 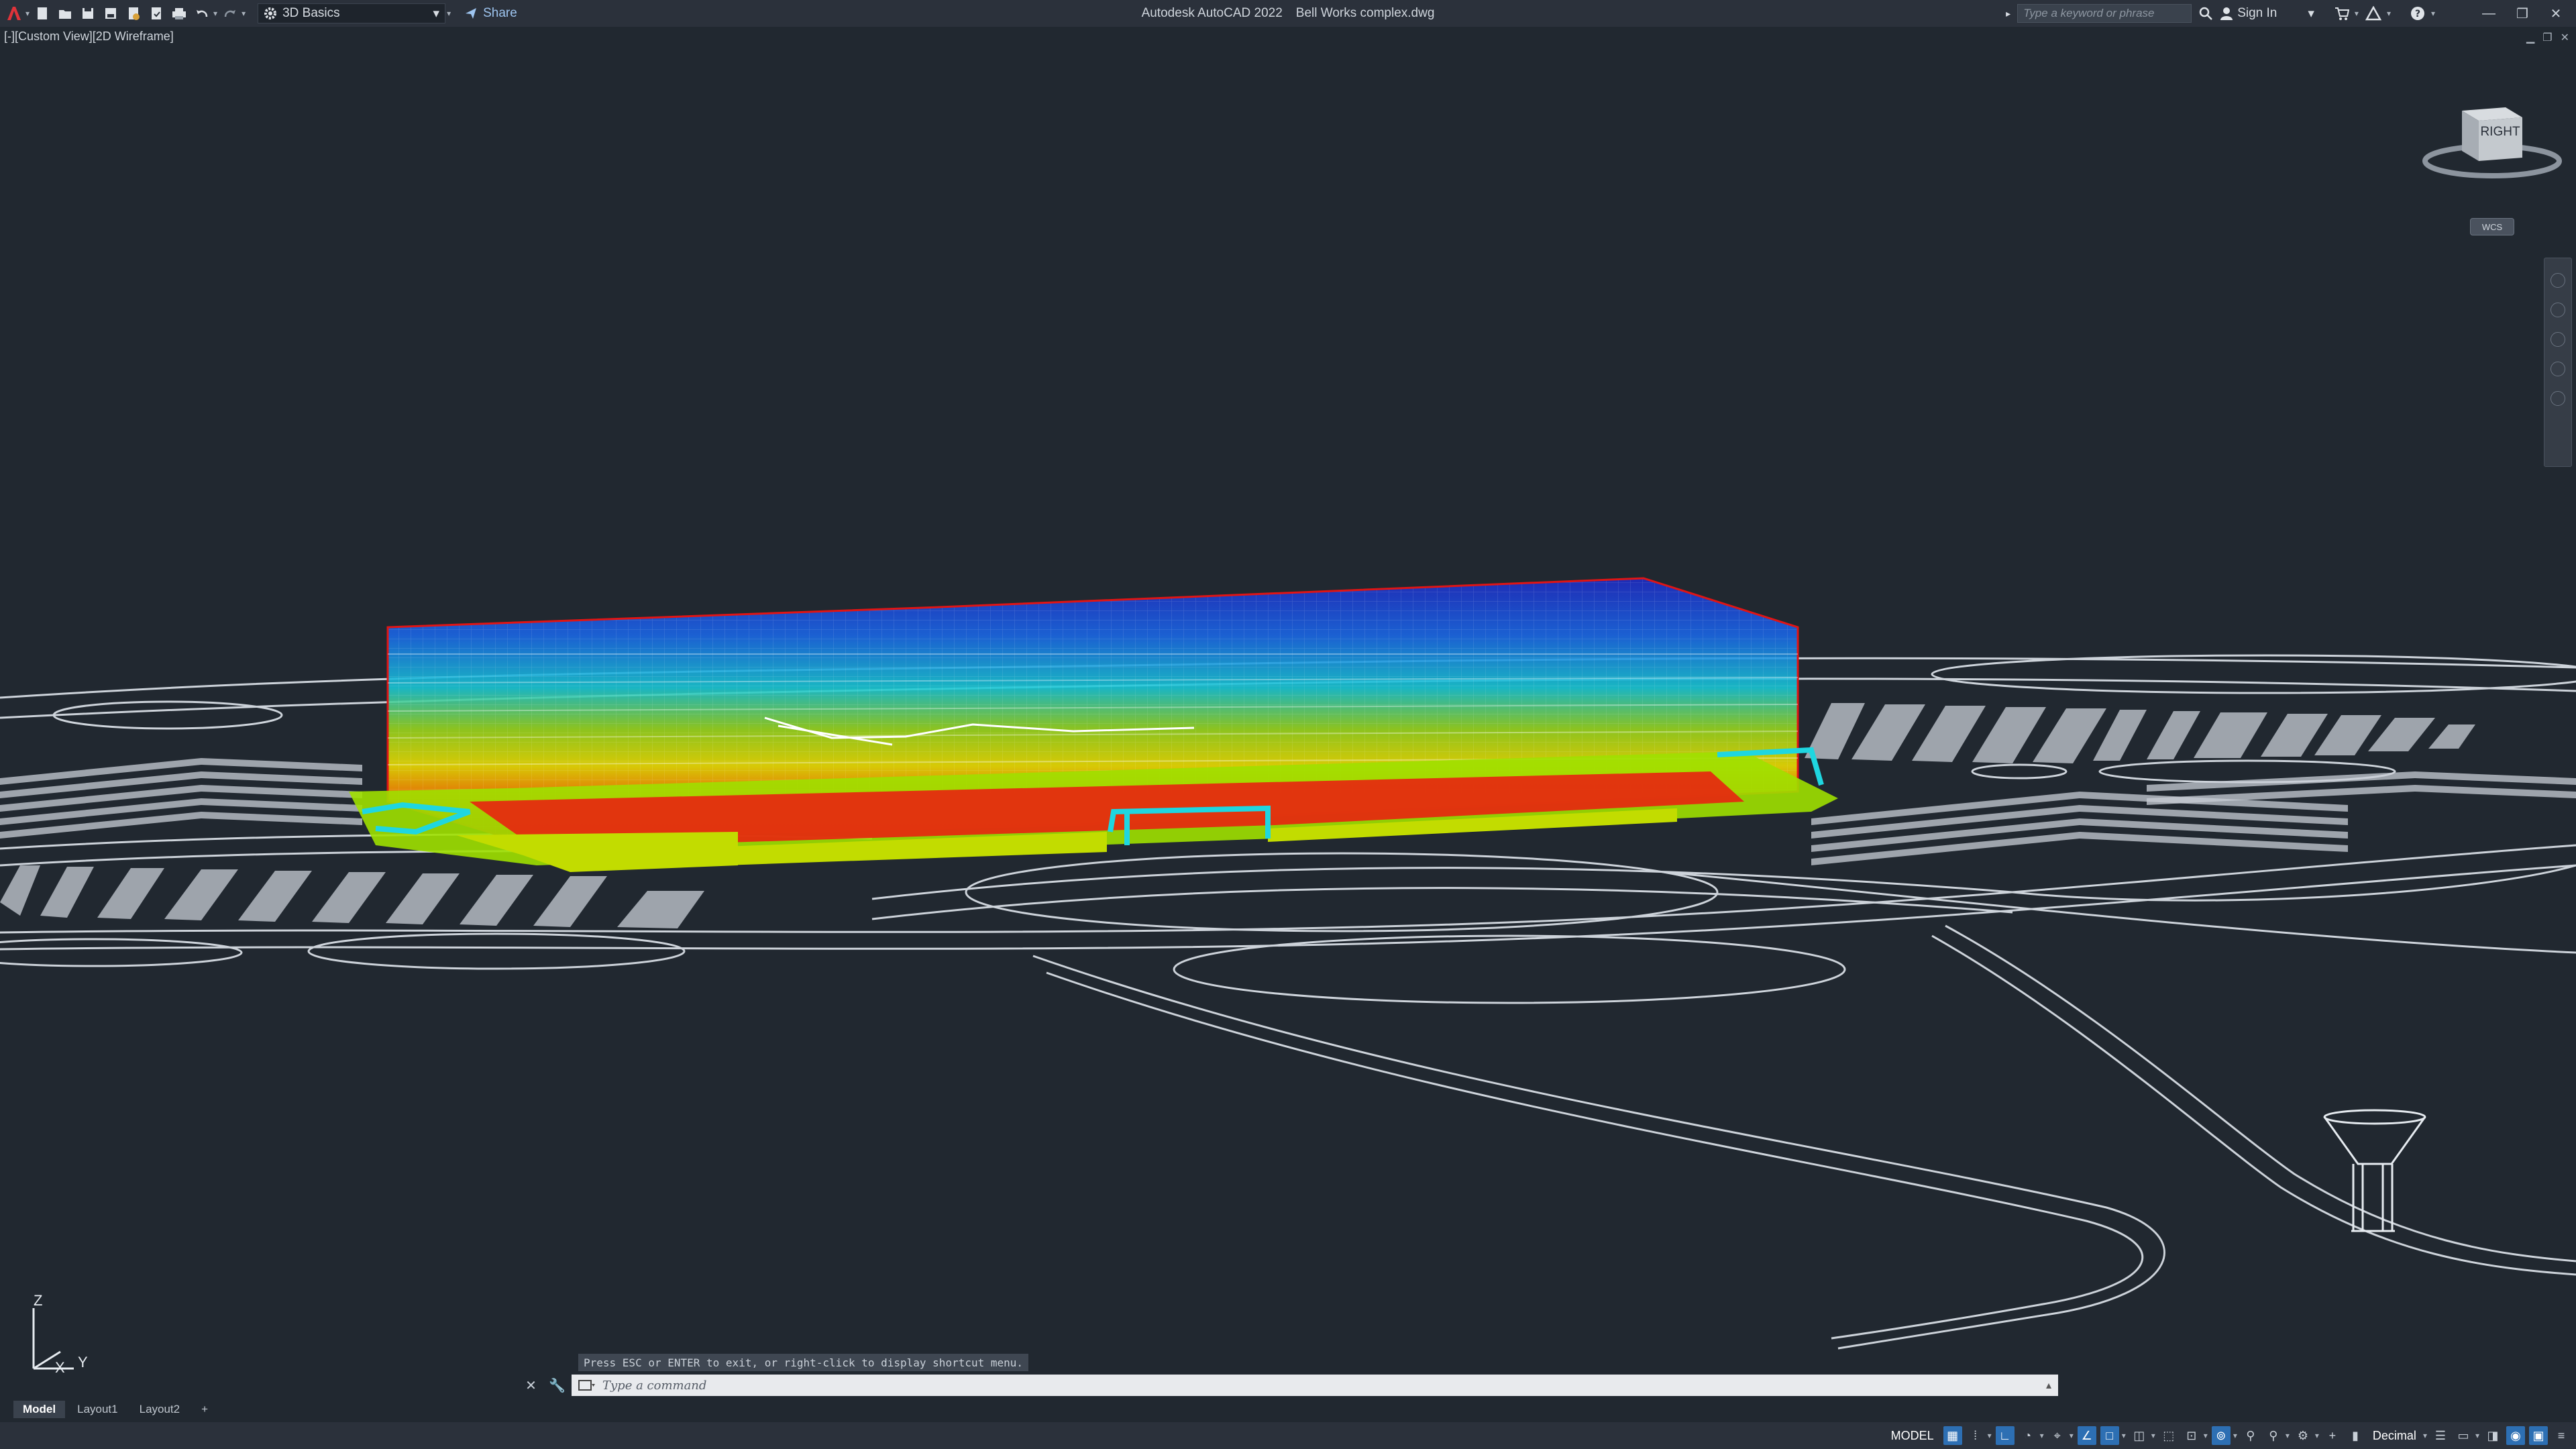 I want to click on ortho-icon: ∟, so click(x=2005, y=1435).